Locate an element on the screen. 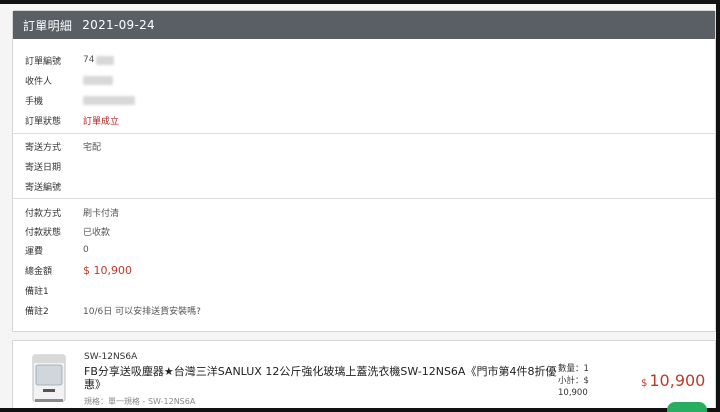  subtotal-label: 小計：$ is located at coordinates (573, 381).